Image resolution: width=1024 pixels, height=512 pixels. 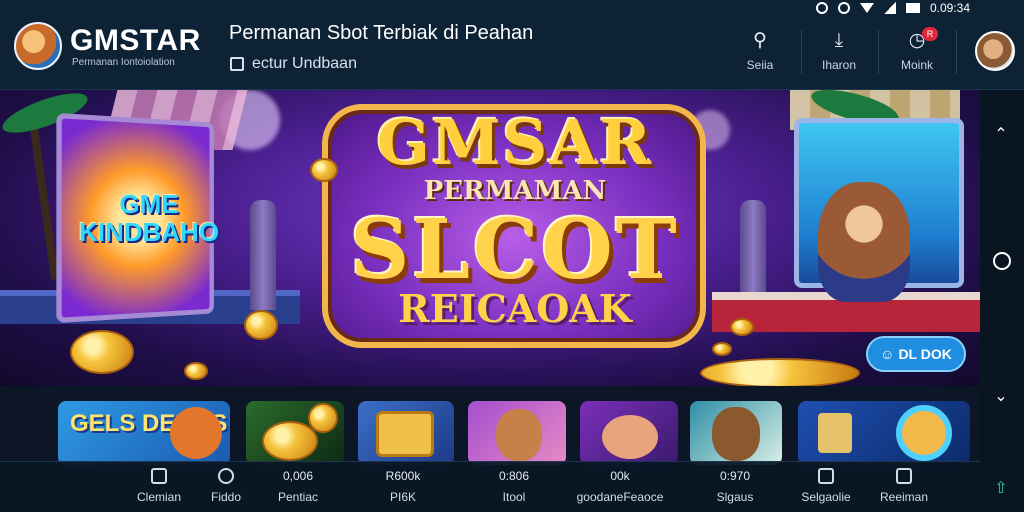 I want to click on banner-tagline: REICAOAK, so click(x=515, y=308).